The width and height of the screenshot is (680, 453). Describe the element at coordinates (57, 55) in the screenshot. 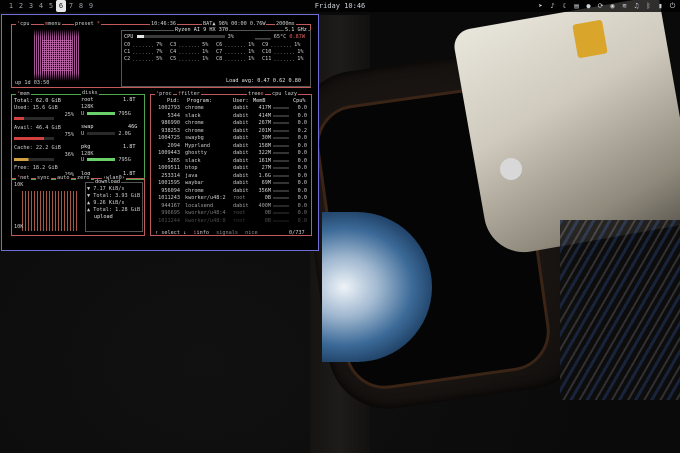

I see `cpu-usage-graph-core` at that location.